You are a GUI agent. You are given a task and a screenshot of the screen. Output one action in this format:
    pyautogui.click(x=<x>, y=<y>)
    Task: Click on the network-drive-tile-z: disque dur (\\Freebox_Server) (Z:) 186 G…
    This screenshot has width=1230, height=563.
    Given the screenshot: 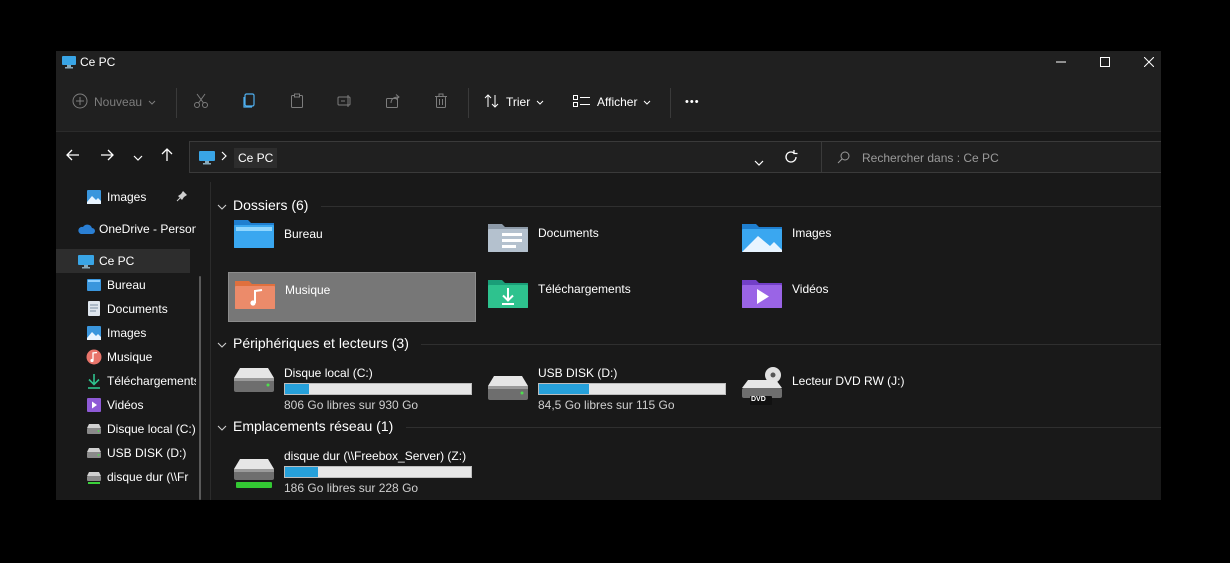 What is the action you would take?
    pyautogui.click(x=352, y=473)
    